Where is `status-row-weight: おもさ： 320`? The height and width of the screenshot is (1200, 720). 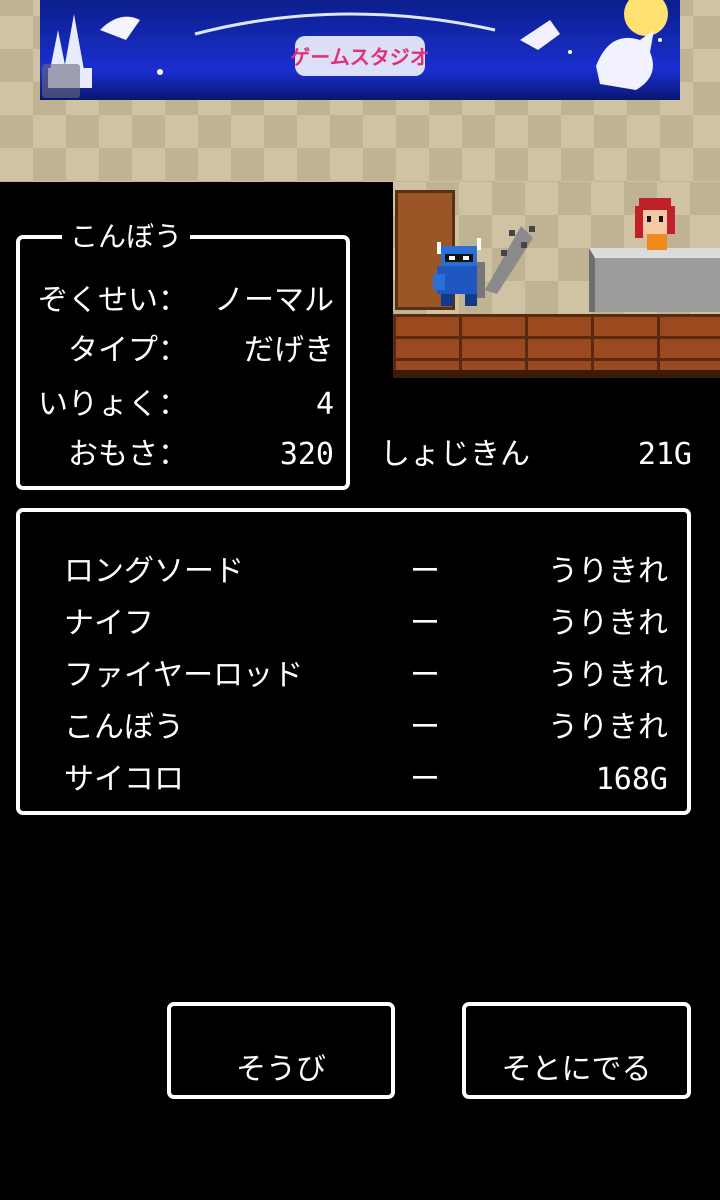
status-row-weight: おもさ： 320 is located at coordinates (177, 455).